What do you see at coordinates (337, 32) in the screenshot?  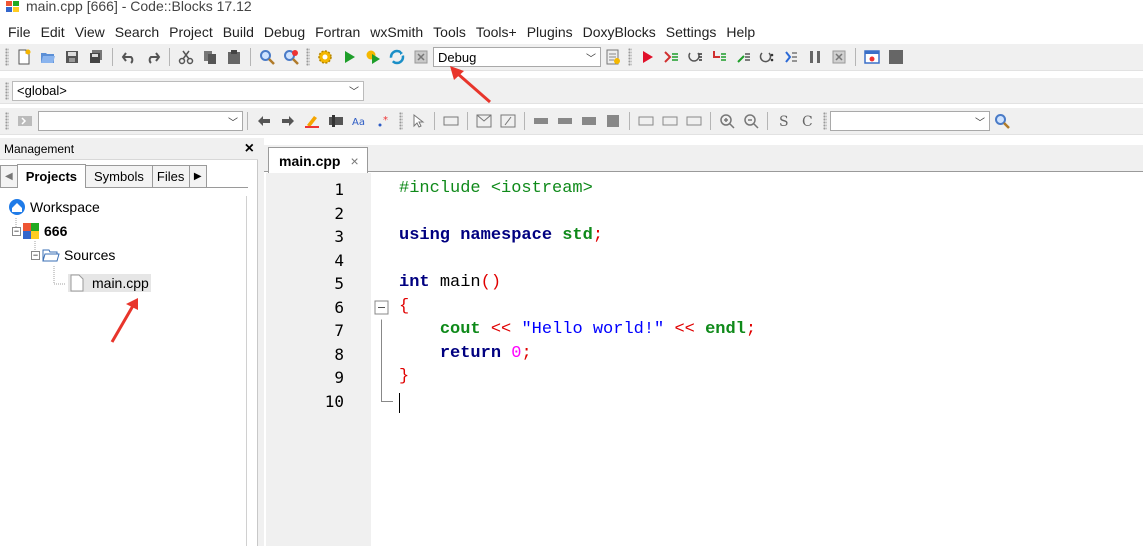 I see `menu-fortran: Fortran` at bounding box center [337, 32].